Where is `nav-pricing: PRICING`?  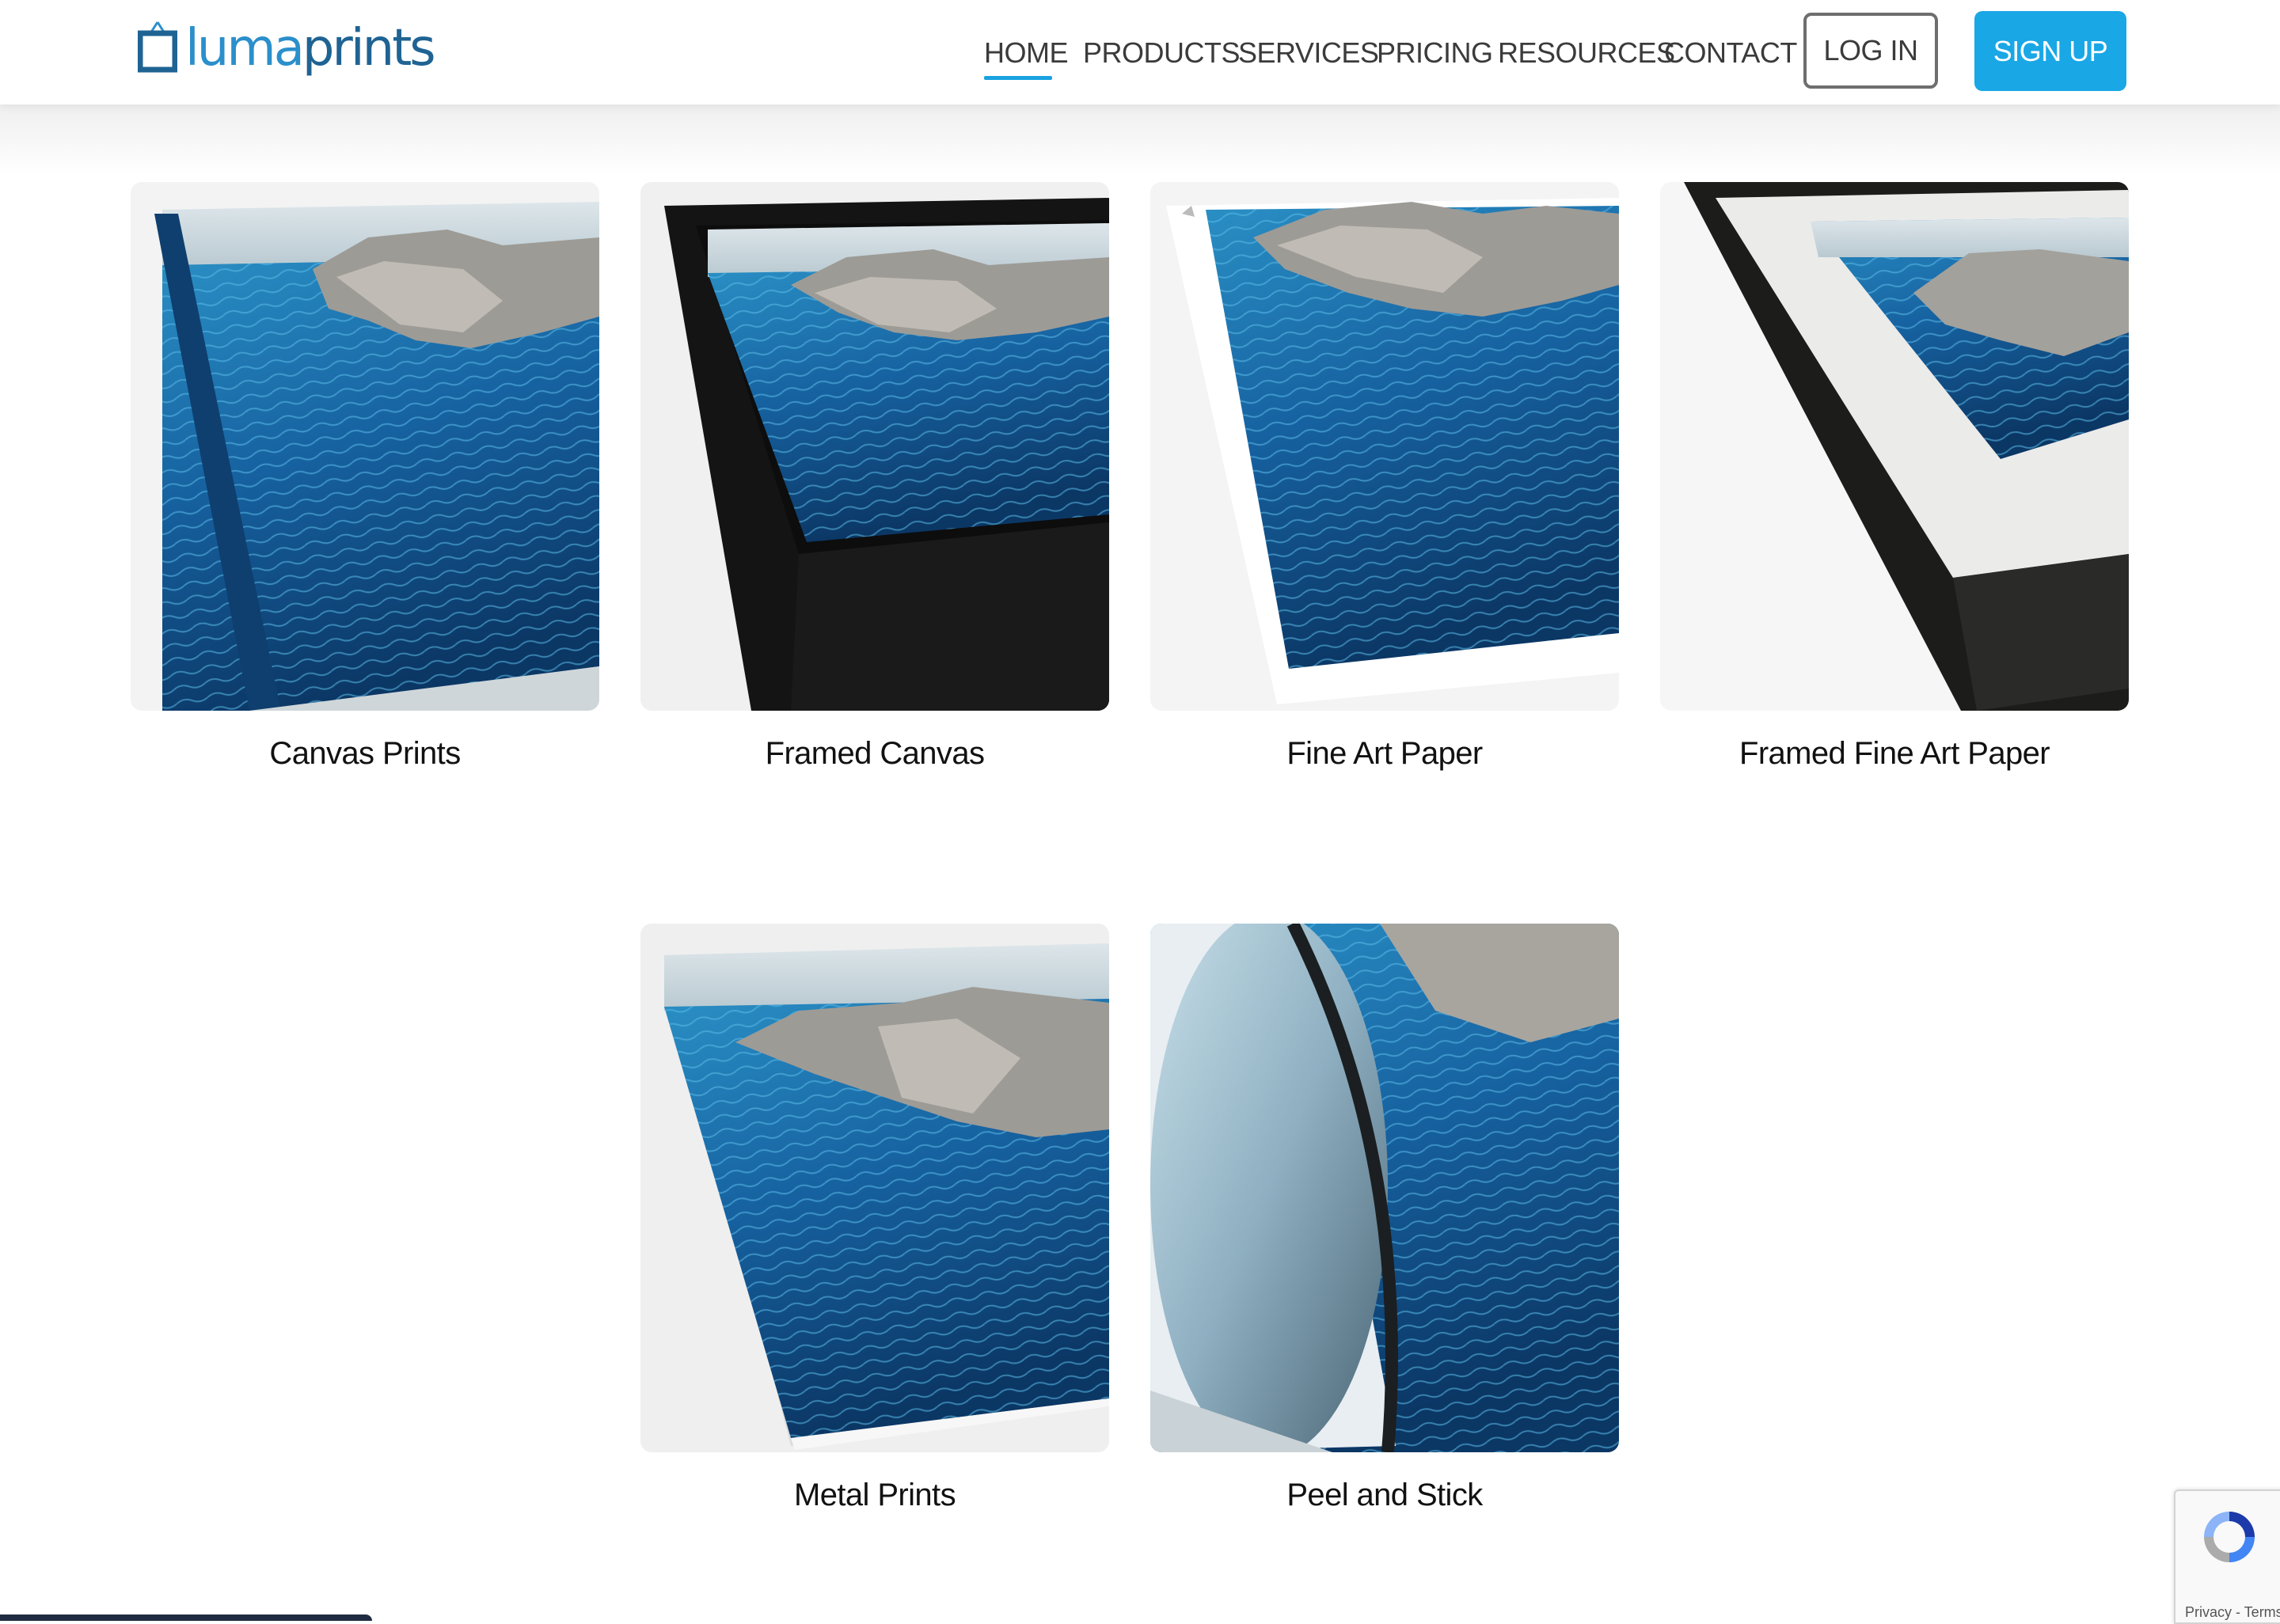
nav-pricing: PRICING is located at coordinates (1435, 53).